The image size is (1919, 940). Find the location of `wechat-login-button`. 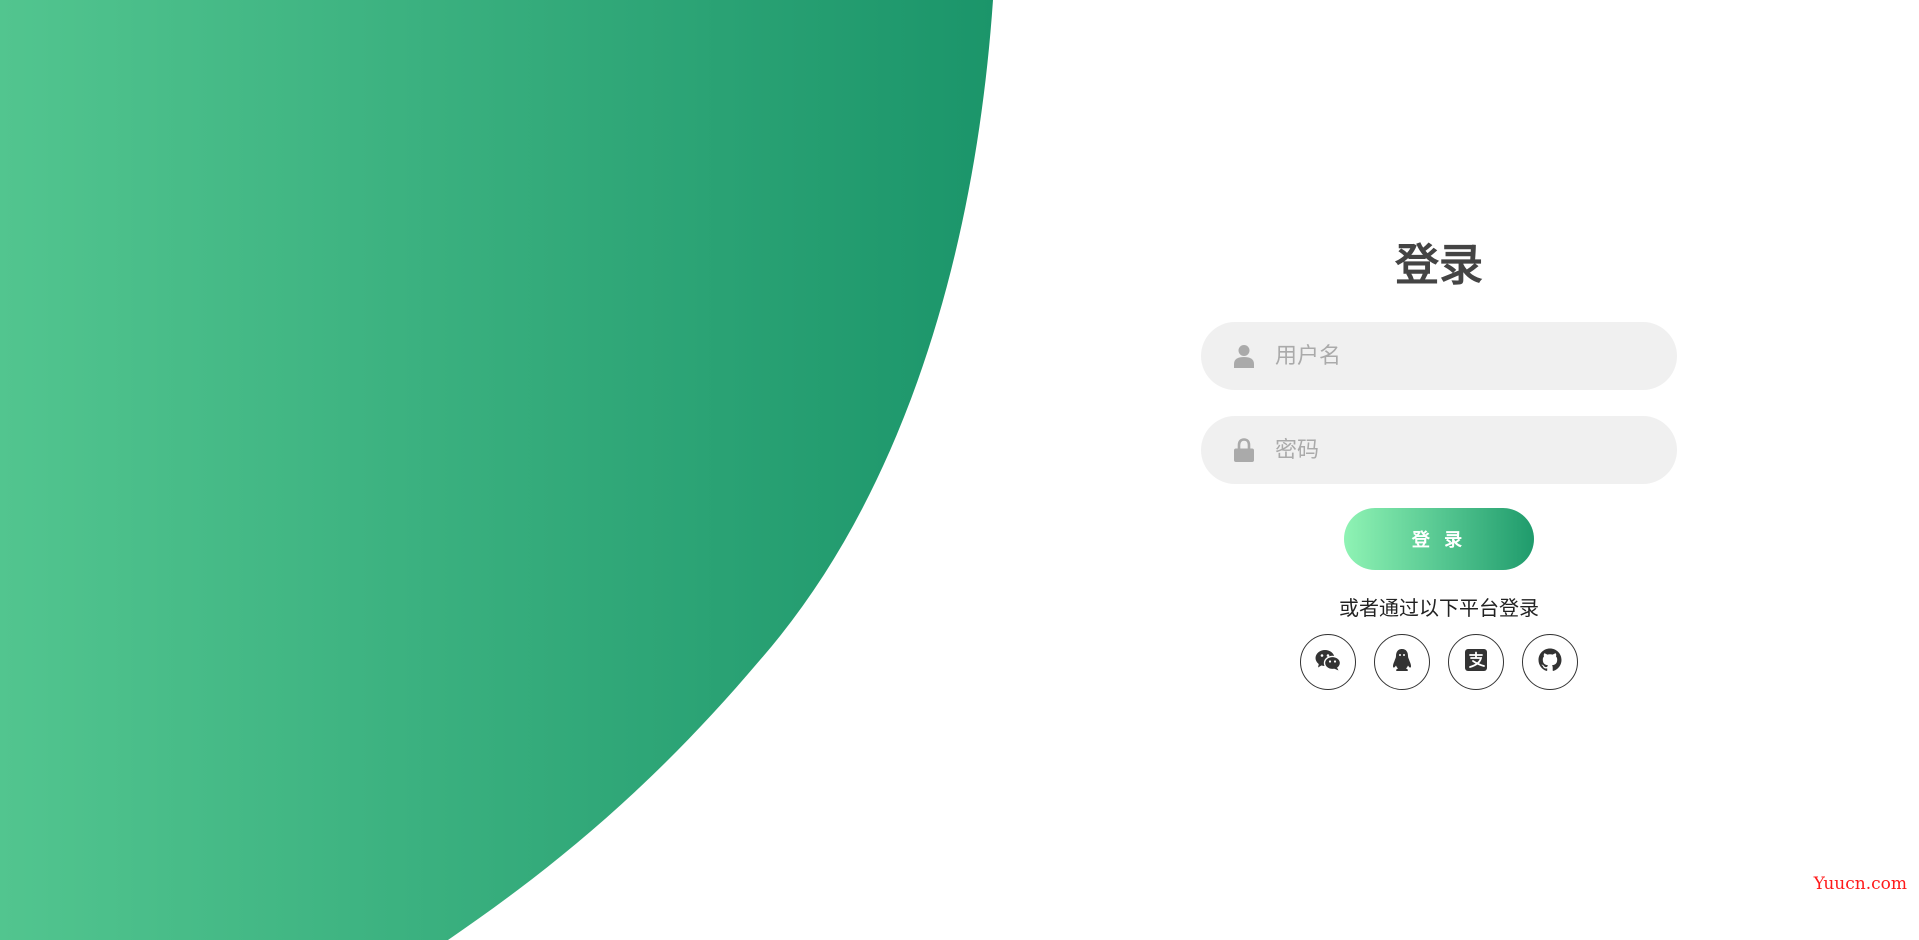

wechat-login-button is located at coordinates (1328, 662).